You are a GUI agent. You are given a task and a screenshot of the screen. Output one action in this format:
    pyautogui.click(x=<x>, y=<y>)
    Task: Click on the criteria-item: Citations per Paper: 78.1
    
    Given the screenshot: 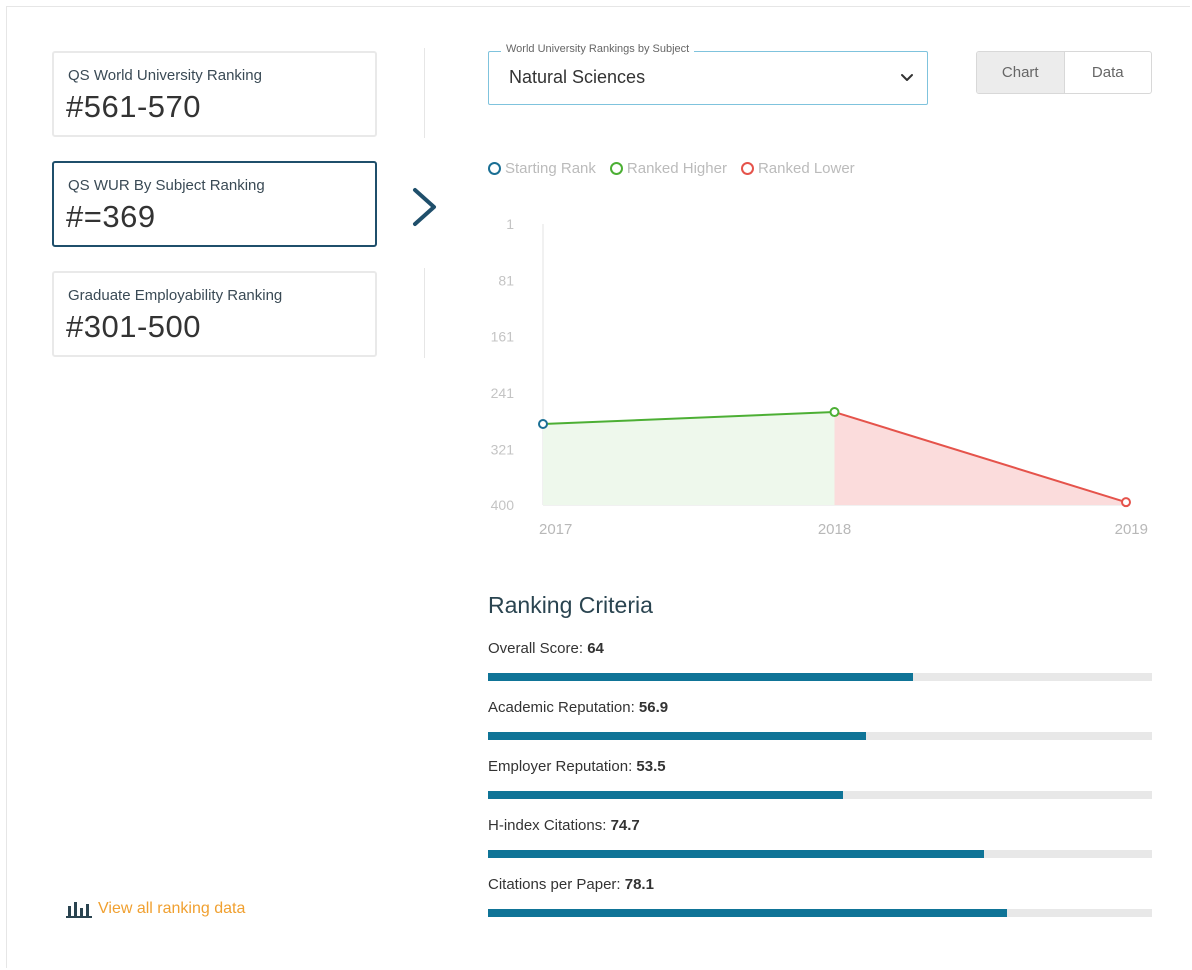 What is the action you would take?
    pyautogui.click(x=820, y=896)
    